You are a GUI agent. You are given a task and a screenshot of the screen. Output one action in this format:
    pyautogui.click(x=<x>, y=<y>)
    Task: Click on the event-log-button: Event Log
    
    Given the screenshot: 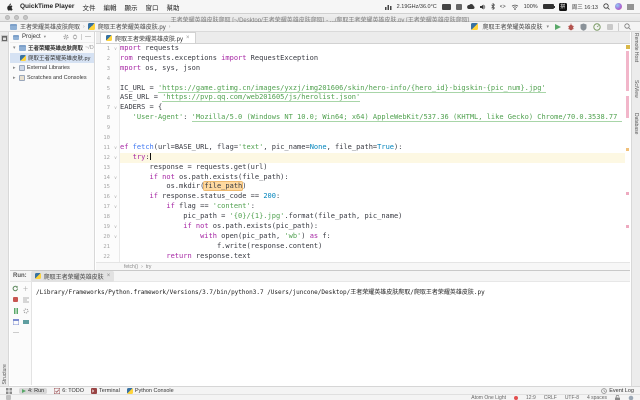 What is the action you would take?
    pyautogui.click(x=617, y=391)
    